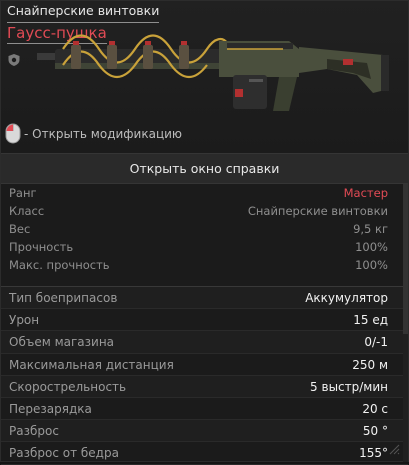  I want to click on stat-value: 0/-1, so click(376, 342).